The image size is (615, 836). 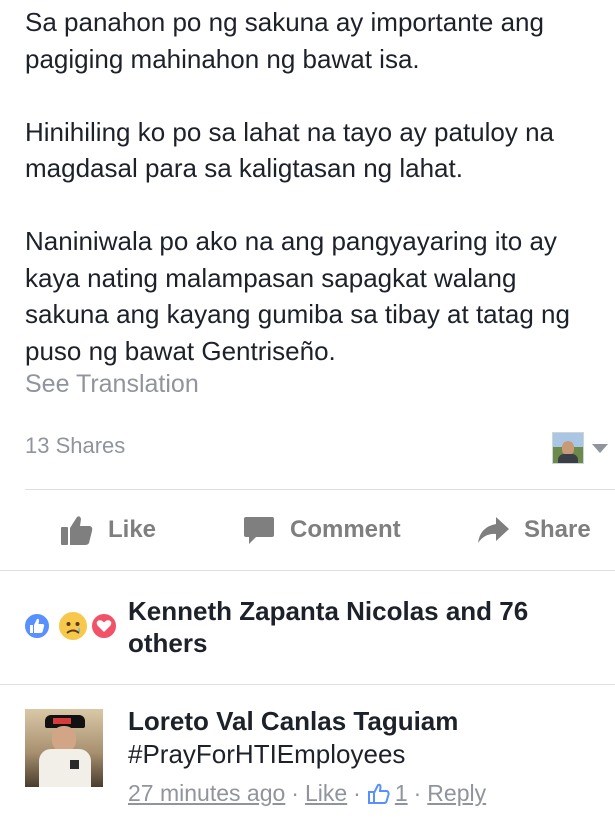 What do you see at coordinates (62, 721) in the screenshot?
I see `avatar-hat-band` at bounding box center [62, 721].